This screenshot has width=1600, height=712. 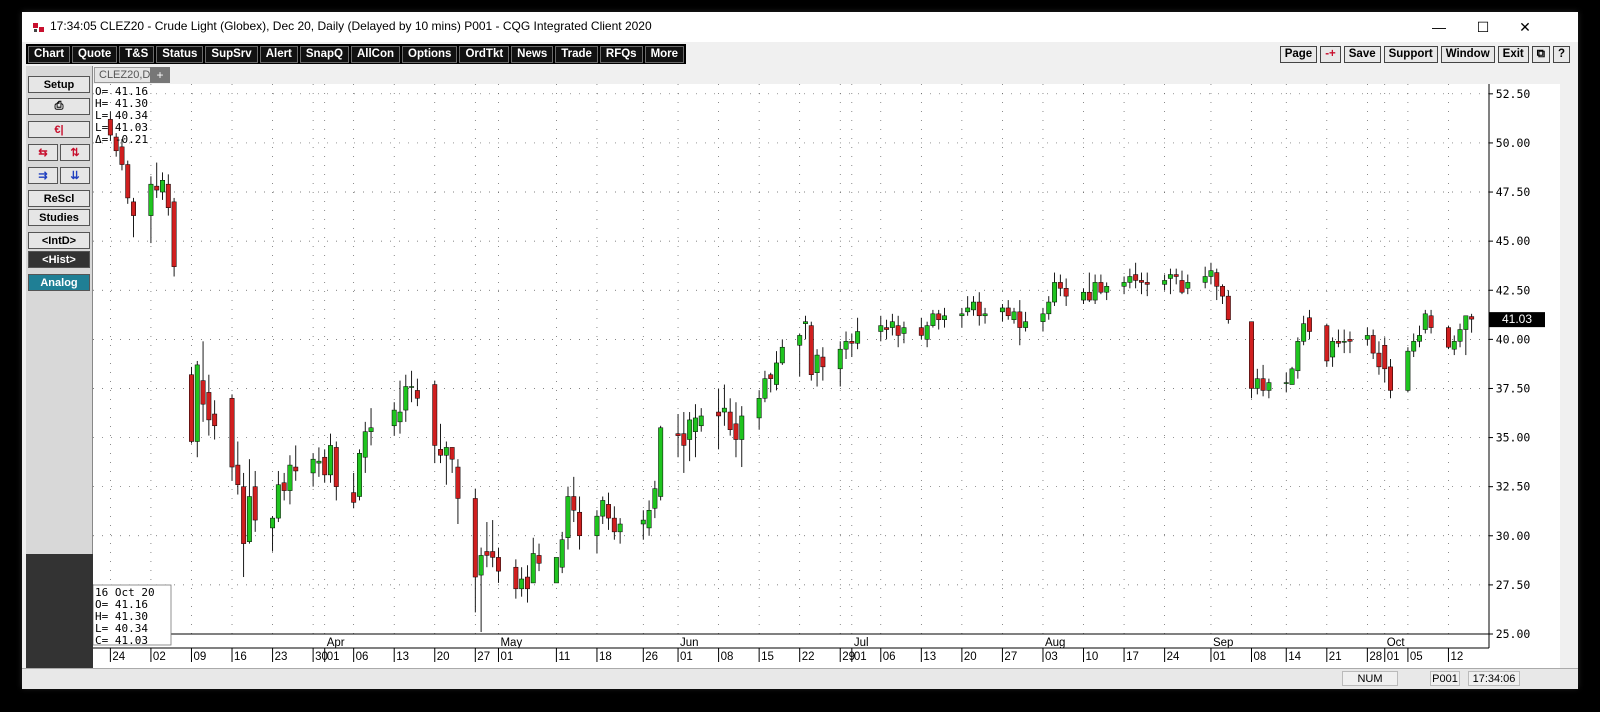 What do you see at coordinates (1370, 678) in the screenshot?
I see `num-lock-indicator: NUM` at bounding box center [1370, 678].